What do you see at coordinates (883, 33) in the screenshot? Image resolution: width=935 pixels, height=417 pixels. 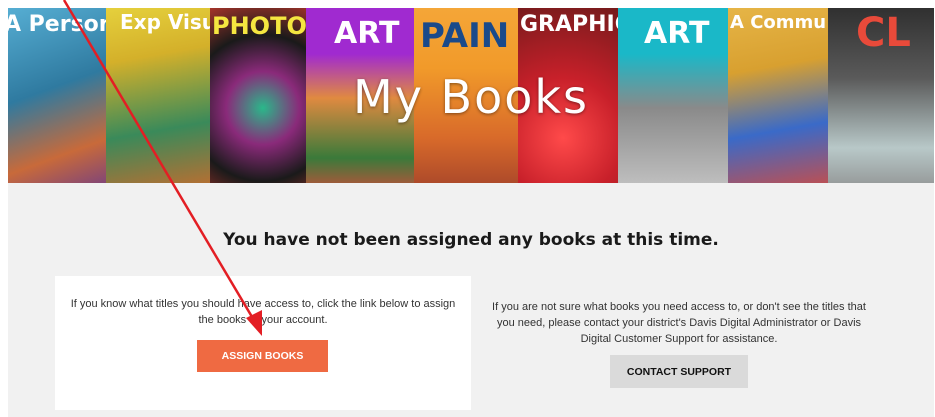 I see `book-cover-title: CL` at bounding box center [883, 33].